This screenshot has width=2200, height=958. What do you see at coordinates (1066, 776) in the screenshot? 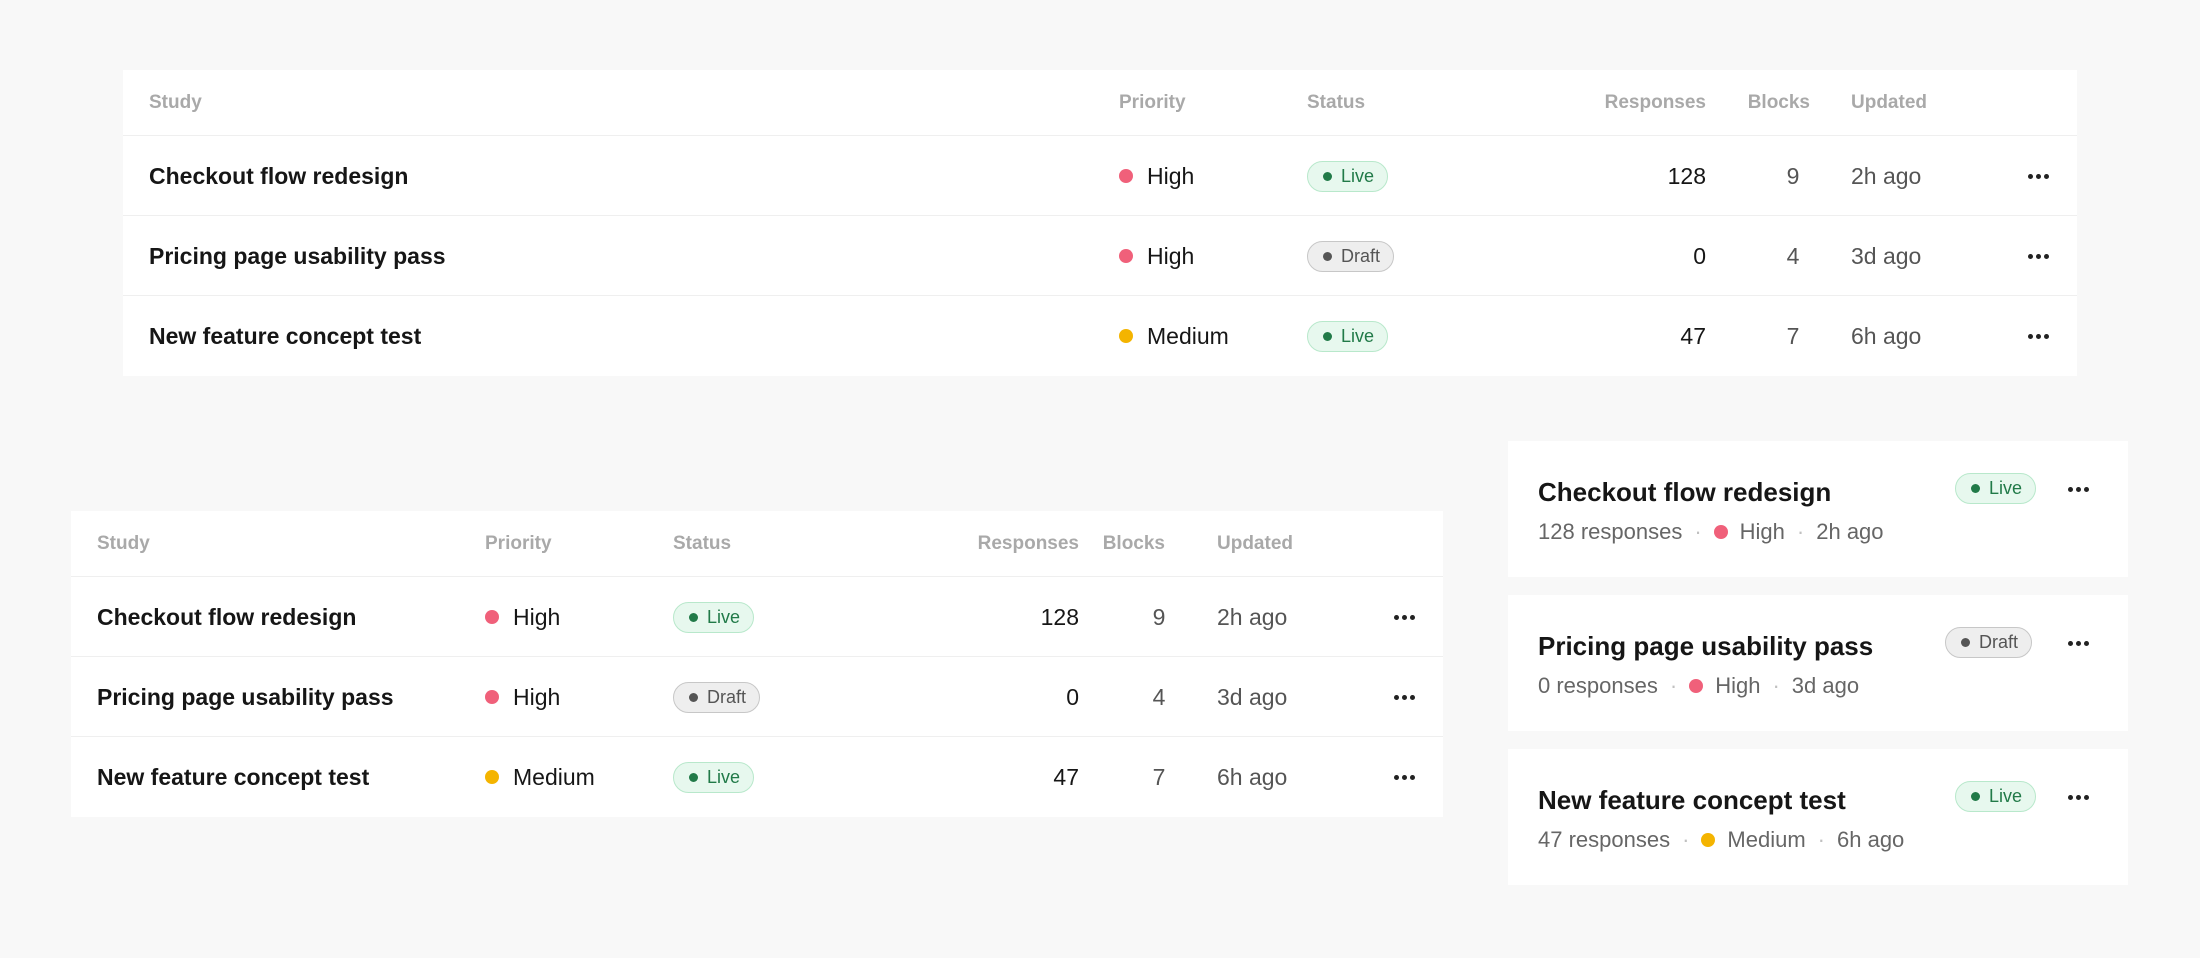
I see `responses-count: 47` at bounding box center [1066, 776].